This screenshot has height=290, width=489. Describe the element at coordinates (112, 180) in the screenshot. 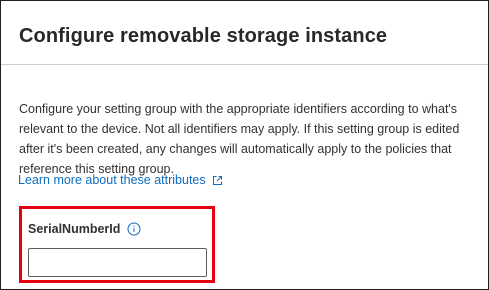

I see `learn-more-link-label: Learn more about these attributes` at that location.